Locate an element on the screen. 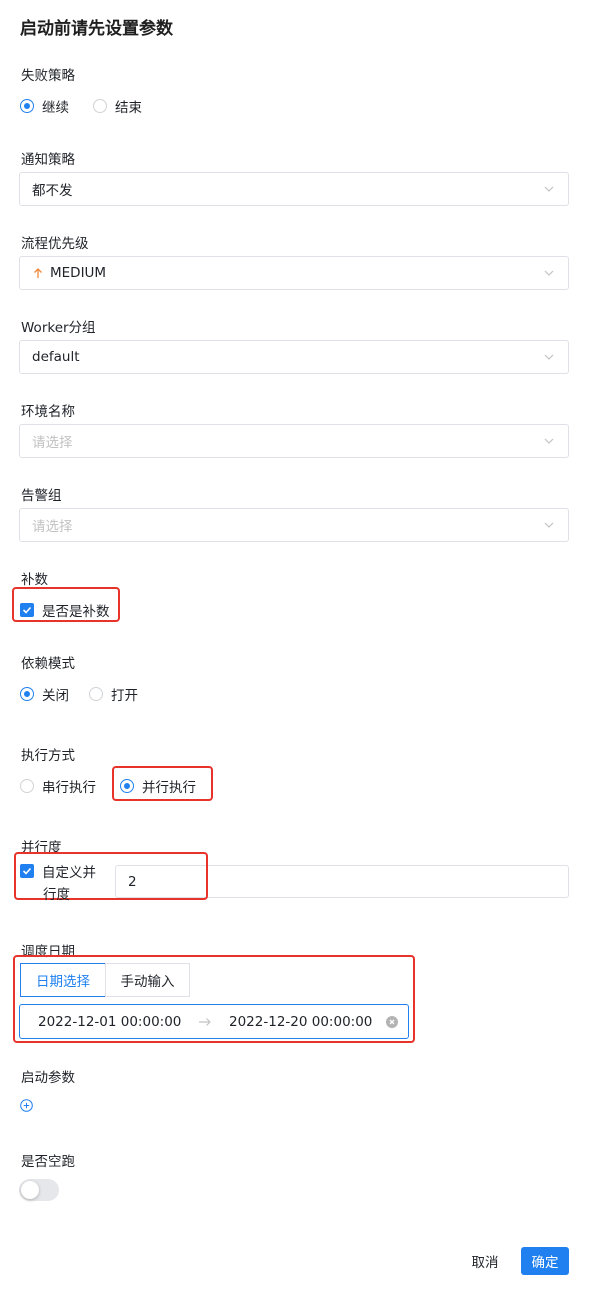 The image size is (593, 1296). dry-run-label: 是否空跑 is located at coordinates (48, 1162).